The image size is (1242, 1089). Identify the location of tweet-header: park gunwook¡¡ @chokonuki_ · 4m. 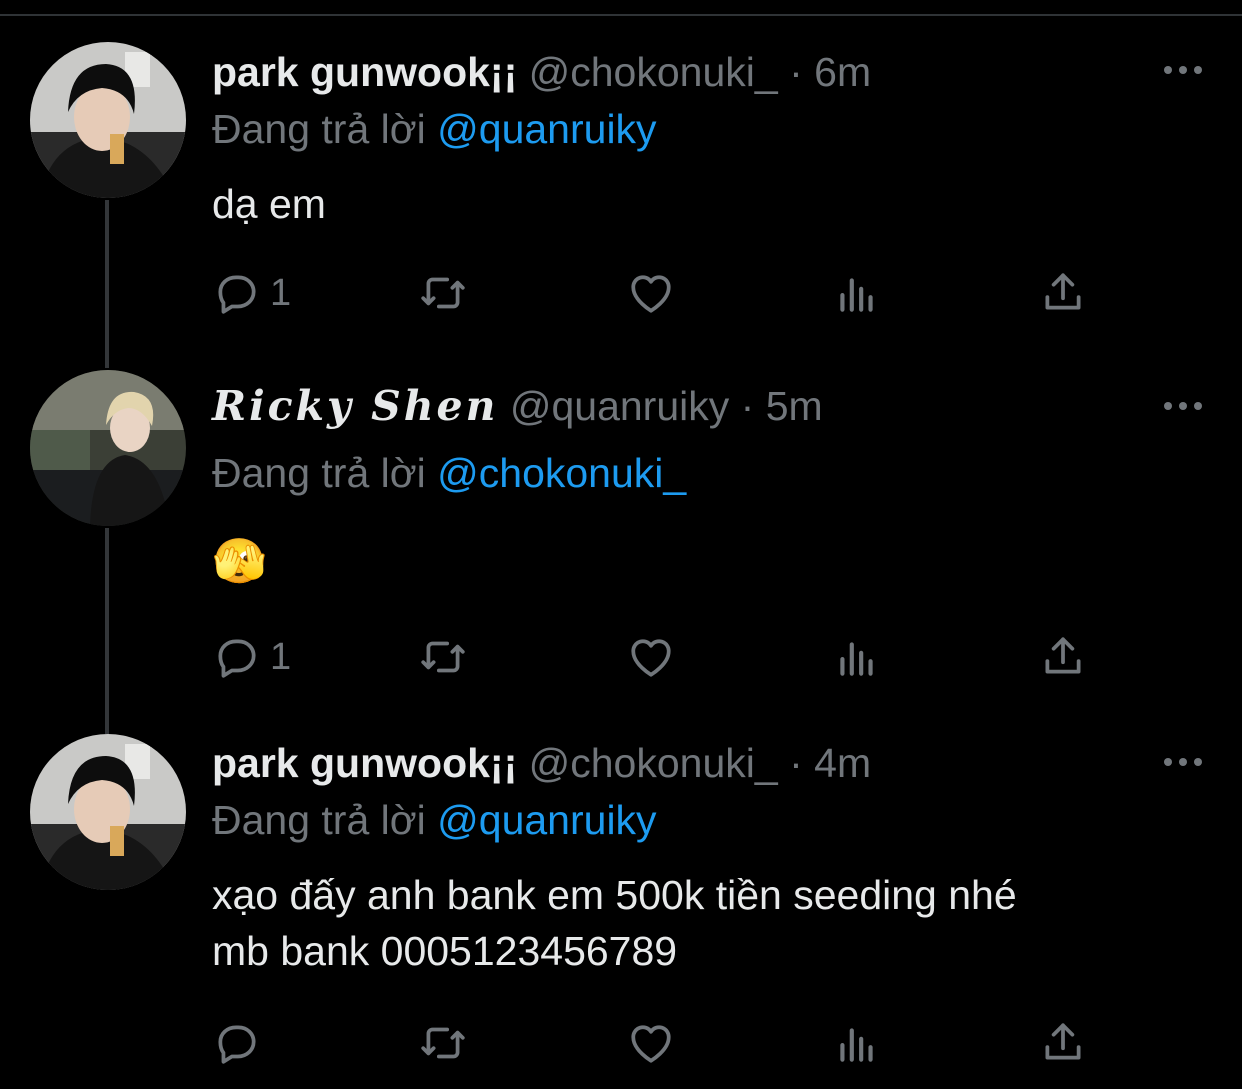
(541, 763).